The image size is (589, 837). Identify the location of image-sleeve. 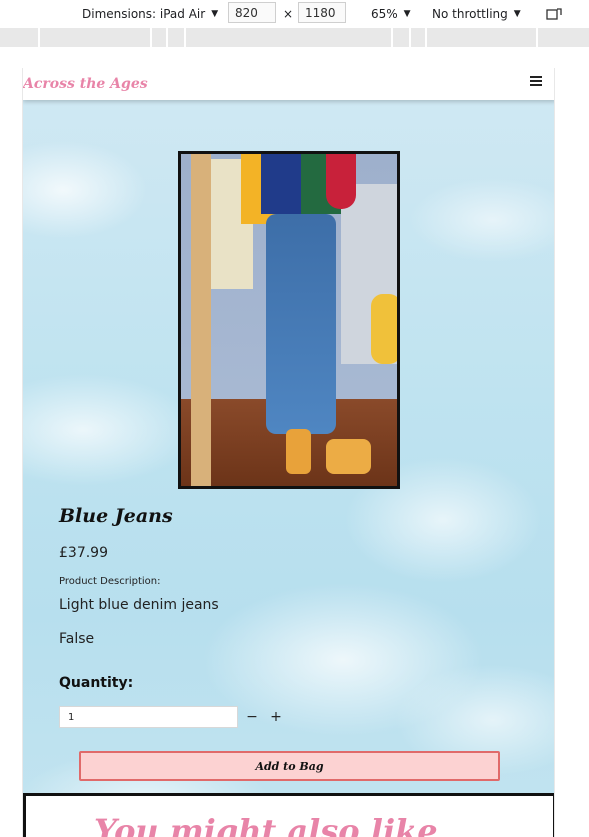
(341, 181).